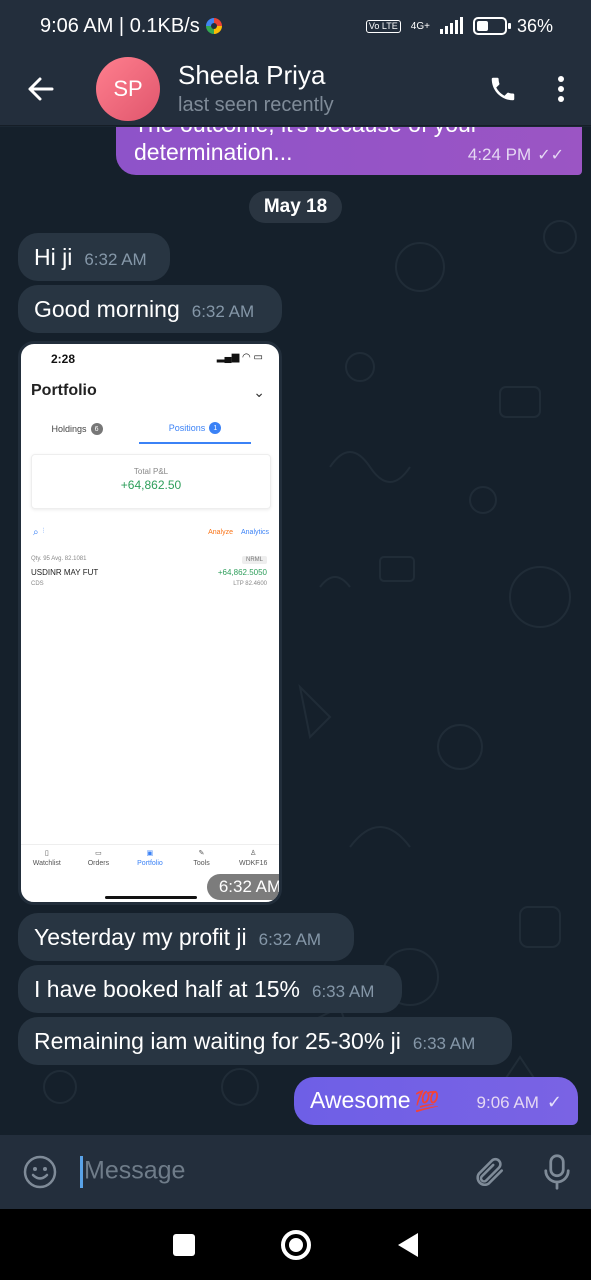  I want to click on message-text: Yesterday my profit ji, so click(140, 937).